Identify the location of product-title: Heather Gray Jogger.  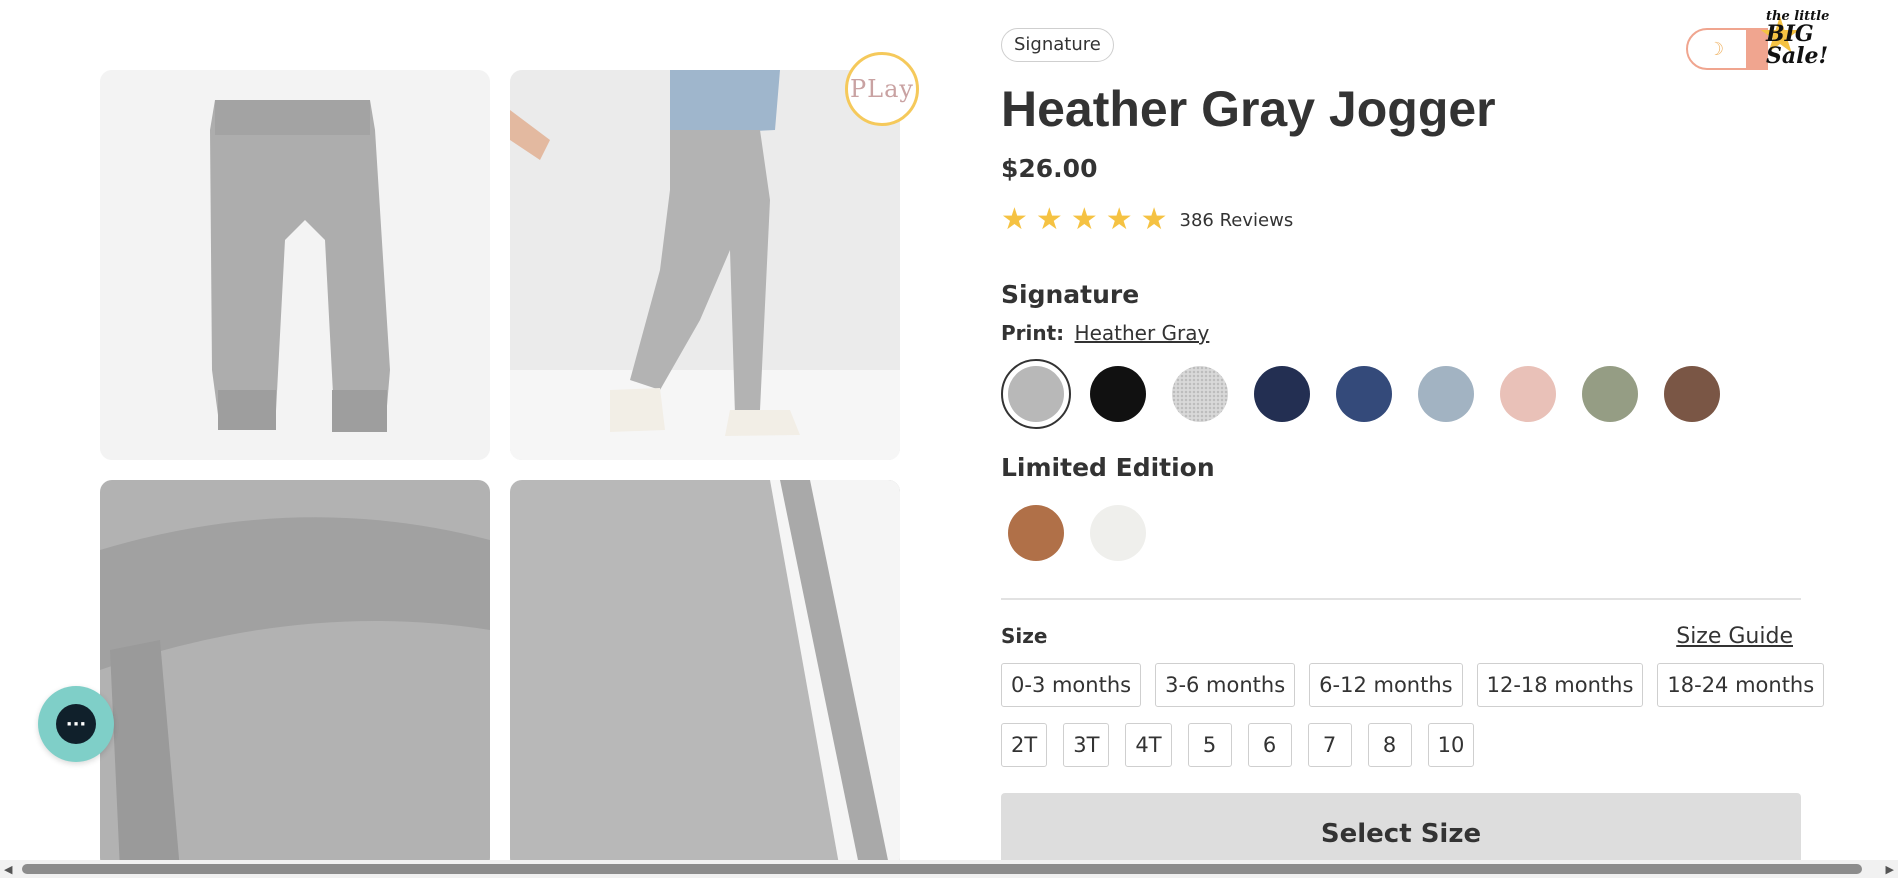
(1248, 109).